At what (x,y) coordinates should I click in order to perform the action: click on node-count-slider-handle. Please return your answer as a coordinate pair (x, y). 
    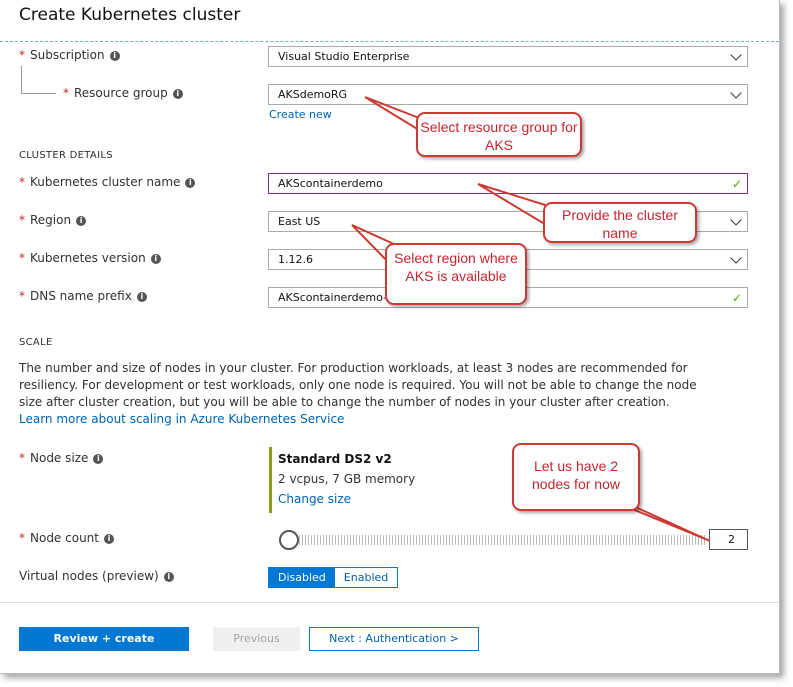
    Looking at the image, I should click on (289, 540).